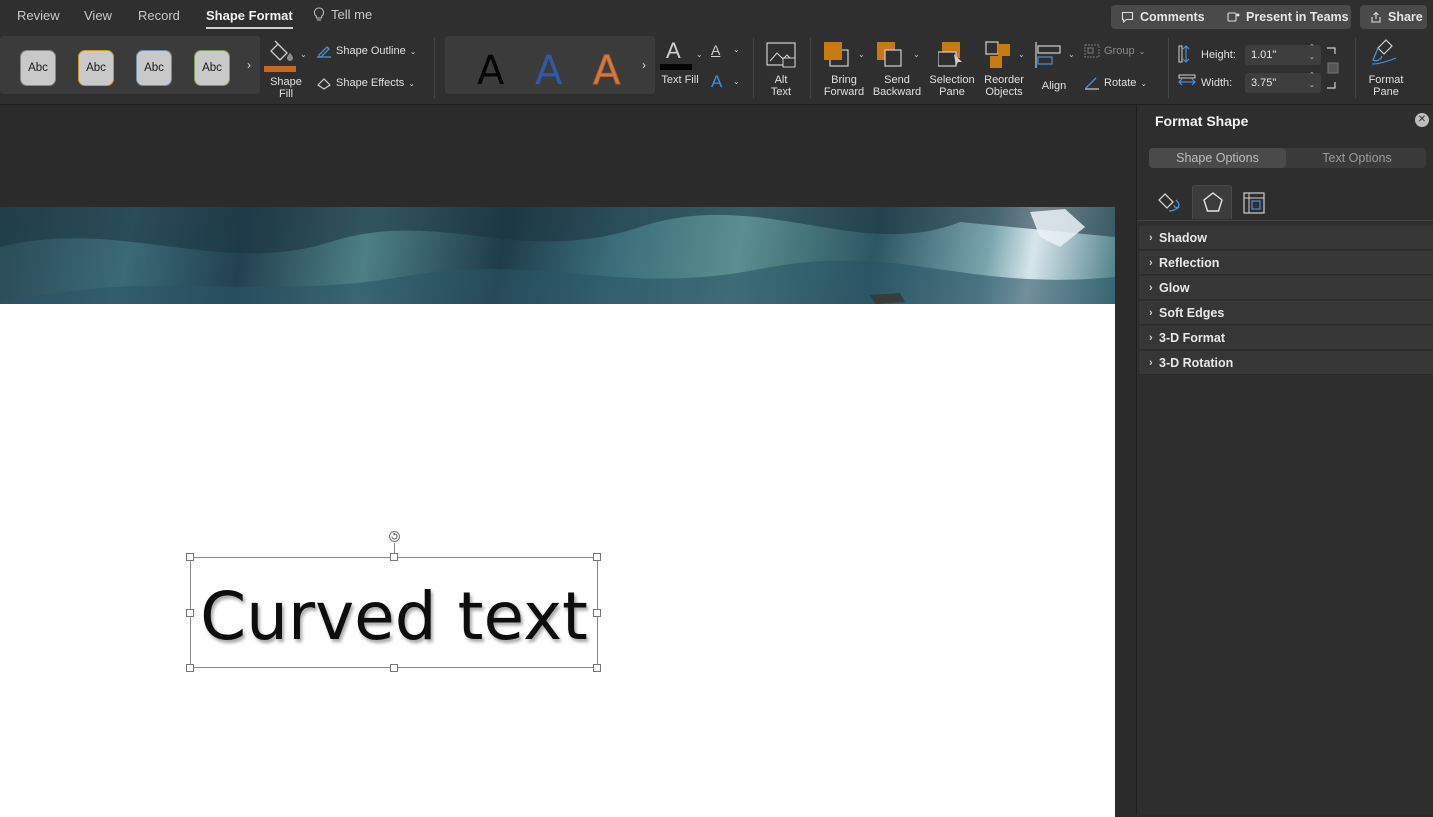 Image resolution: width=1433 pixels, height=817 pixels. What do you see at coordinates (394, 668) in the screenshot?
I see `resize-handle-bottom` at bounding box center [394, 668].